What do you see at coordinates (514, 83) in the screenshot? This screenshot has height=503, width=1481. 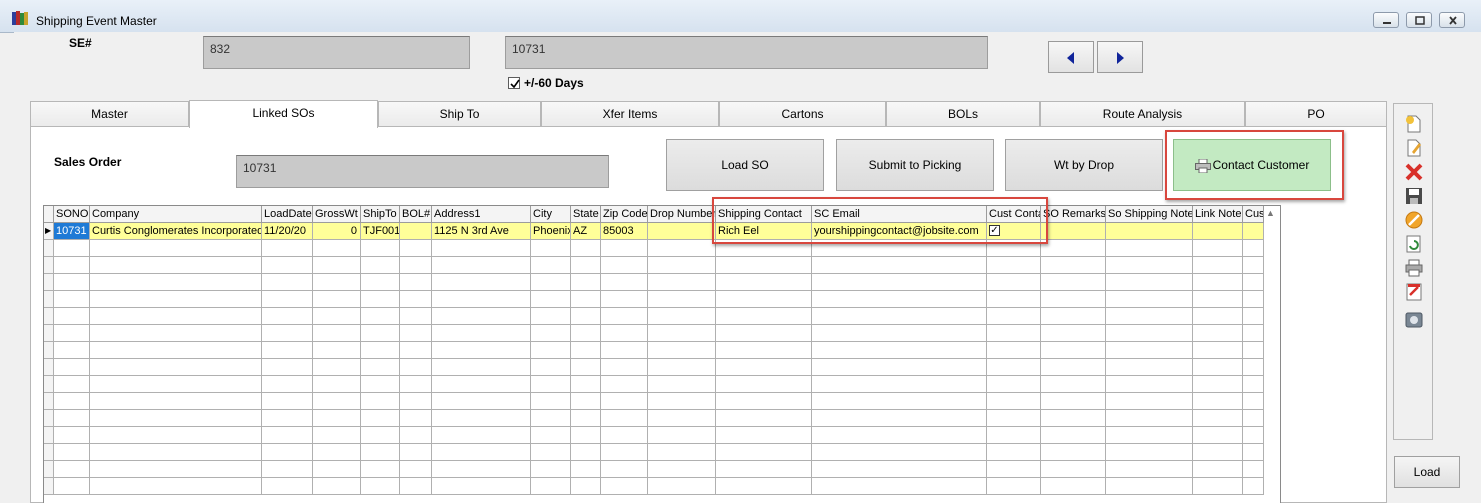 I see `days-checkbox` at bounding box center [514, 83].